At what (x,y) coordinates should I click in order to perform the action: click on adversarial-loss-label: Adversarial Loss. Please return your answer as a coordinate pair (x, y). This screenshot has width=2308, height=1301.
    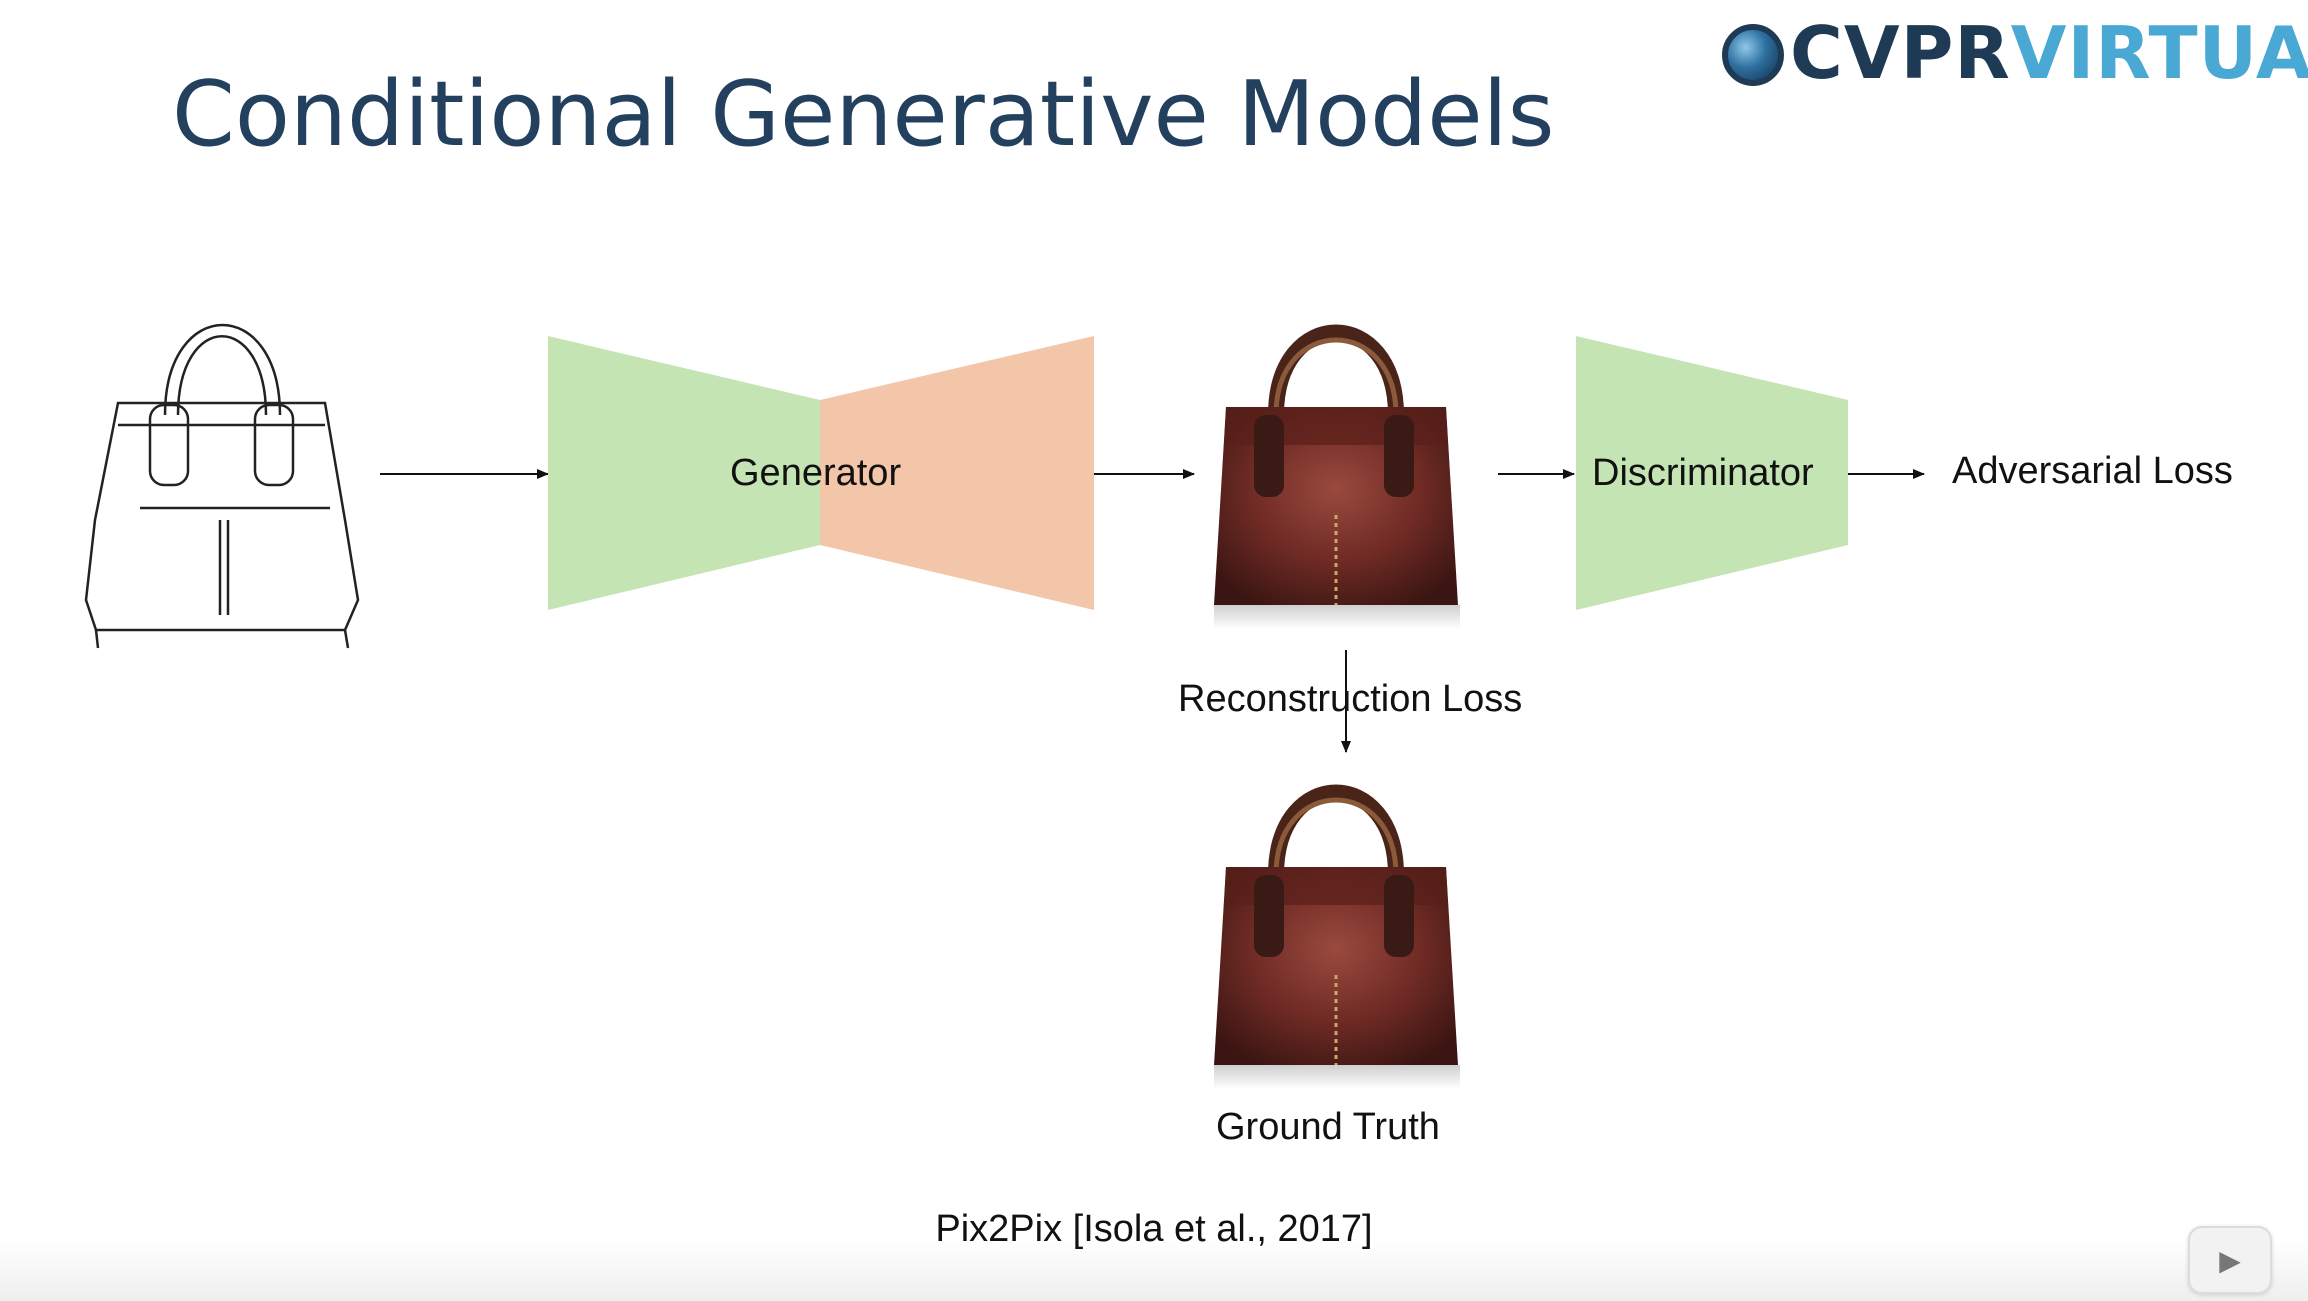
    Looking at the image, I should click on (2092, 471).